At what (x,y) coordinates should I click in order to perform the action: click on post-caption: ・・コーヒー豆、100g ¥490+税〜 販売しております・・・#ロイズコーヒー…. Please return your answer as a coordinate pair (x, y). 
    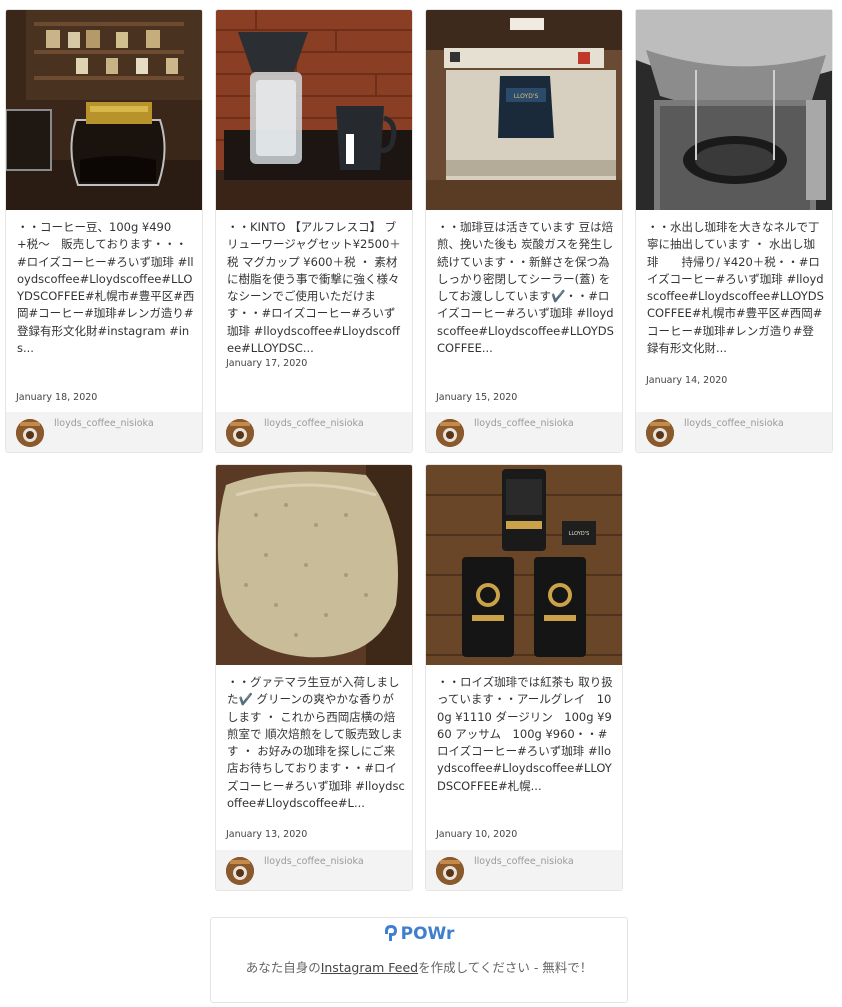
    Looking at the image, I should click on (106, 288).